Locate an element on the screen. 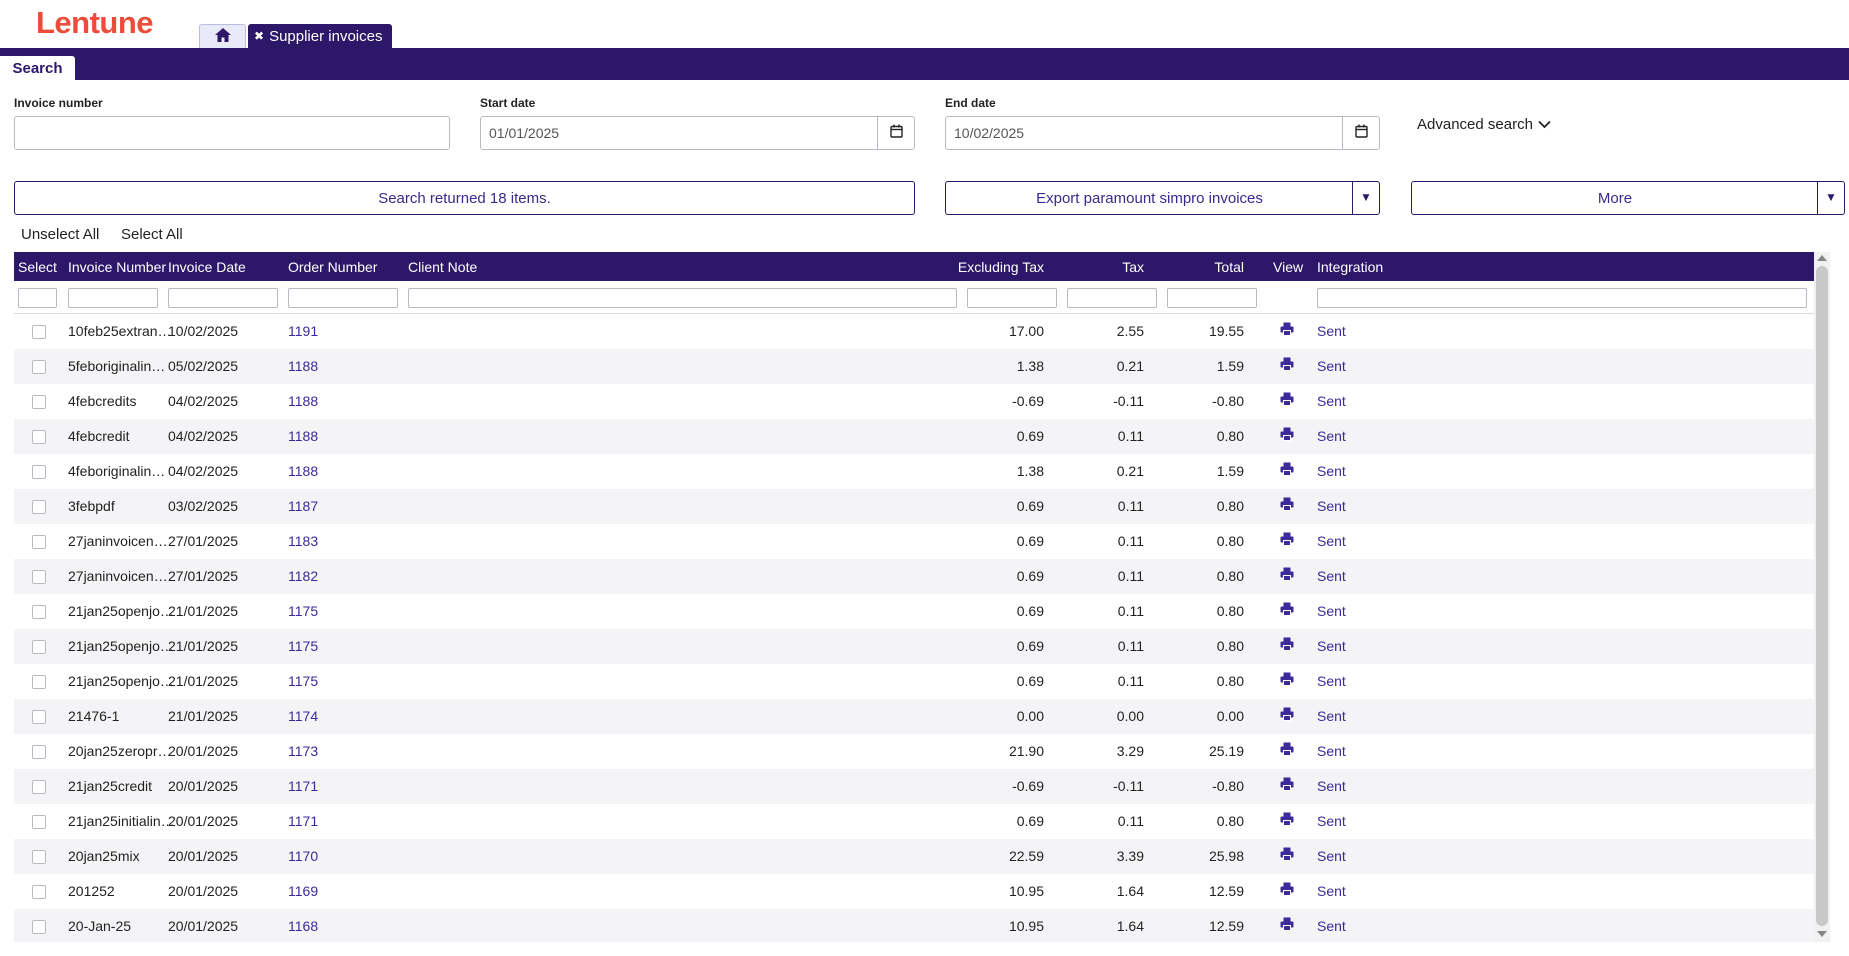  filter-order-number-input is located at coordinates (343, 298).